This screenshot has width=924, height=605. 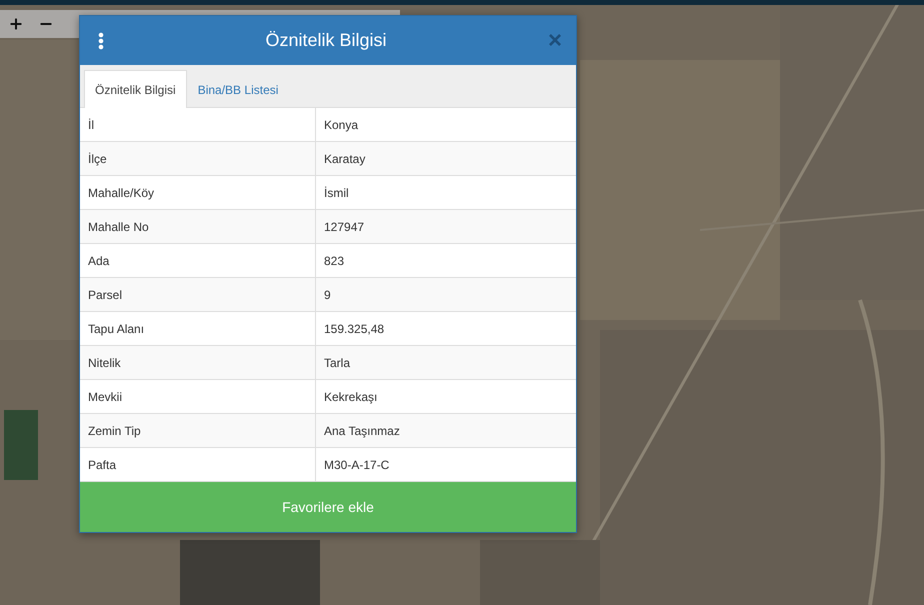 I want to click on more-icon, so click(x=101, y=41).